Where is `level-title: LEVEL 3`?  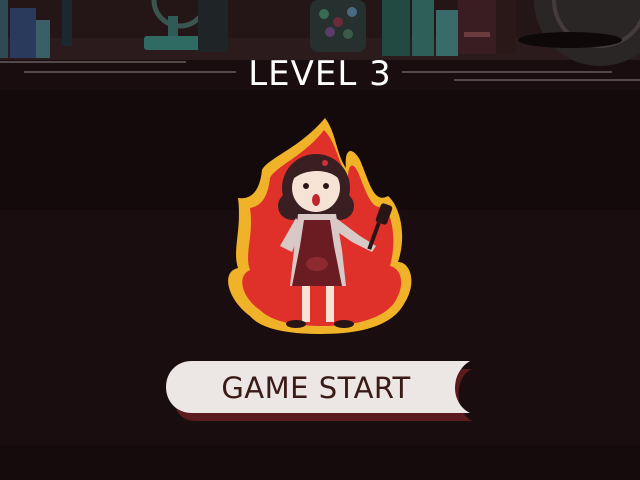
level-title: LEVEL 3 is located at coordinates (320, 74).